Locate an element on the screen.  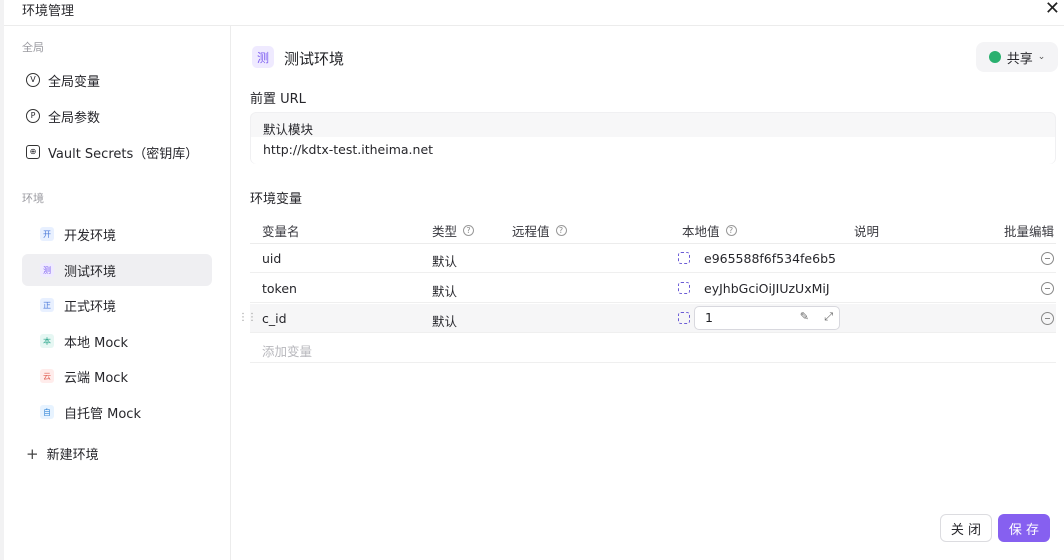
sidebar-item-prod-env: 正 正式环境 is located at coordinates (117, 305).